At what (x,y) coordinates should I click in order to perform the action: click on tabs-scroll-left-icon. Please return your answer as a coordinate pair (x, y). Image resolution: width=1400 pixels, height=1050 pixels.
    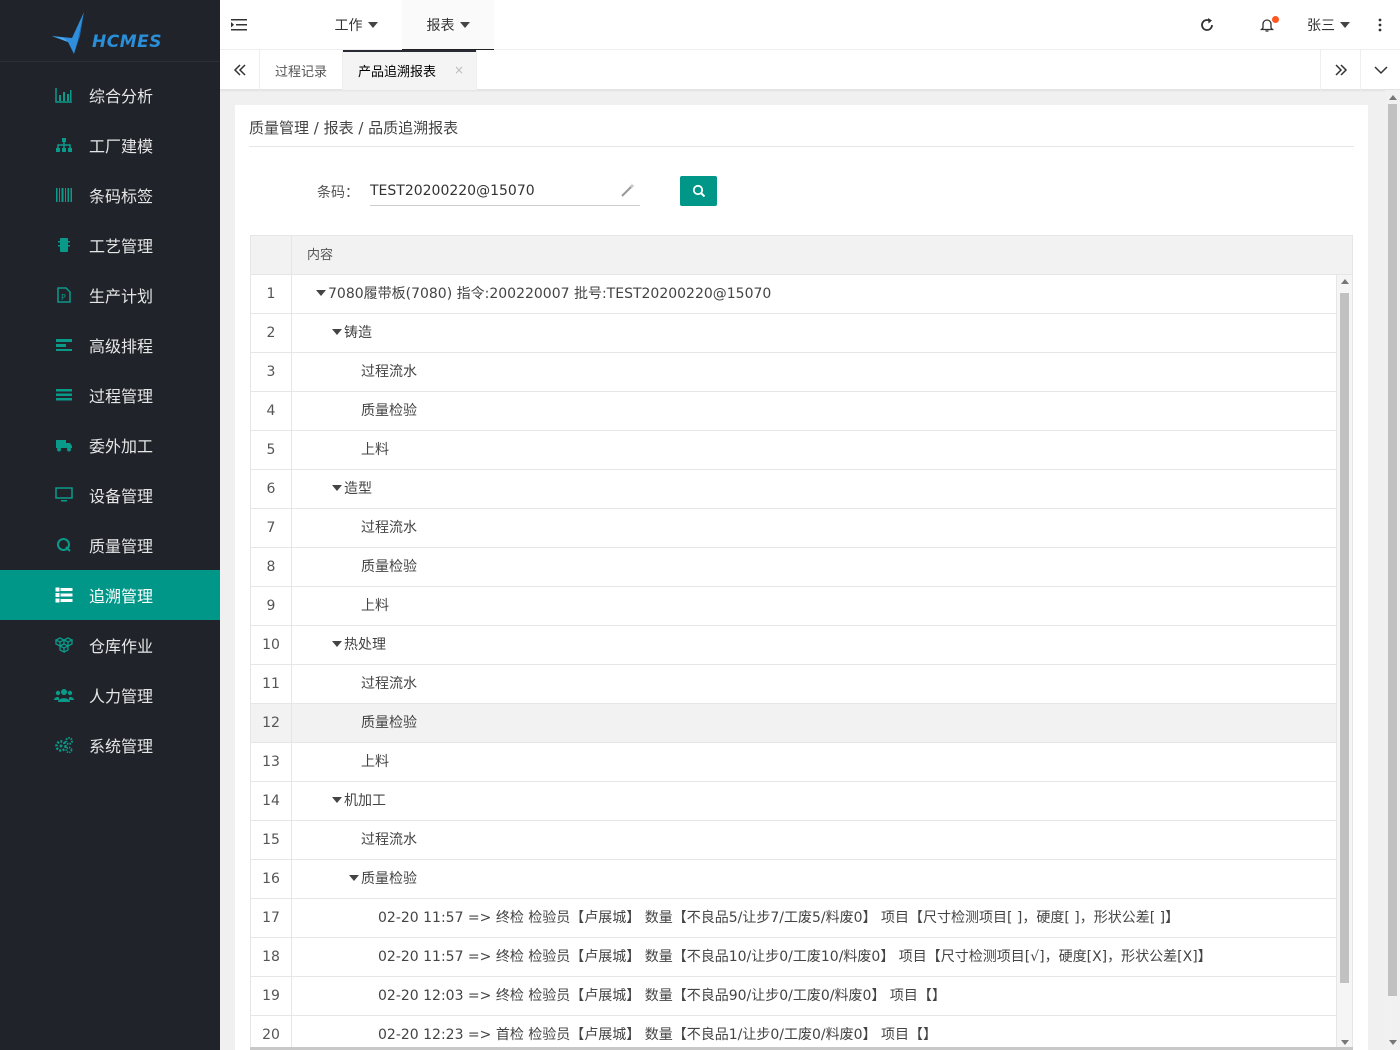
    Looking at the image, I should click on (240, 70).